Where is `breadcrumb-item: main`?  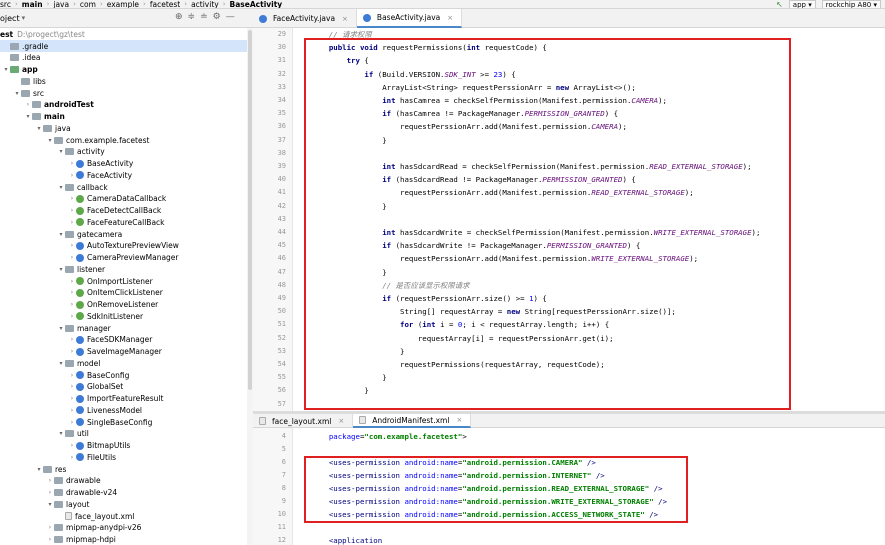
breadcrumb-item: main is located at coordinates (32, 4).